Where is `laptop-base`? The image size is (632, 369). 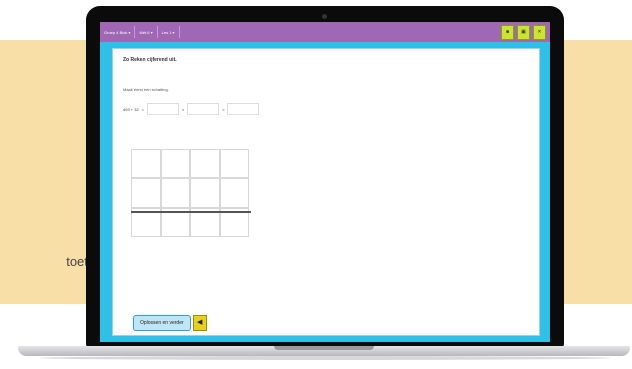
laptop-base is located at coordinates (324, 351).